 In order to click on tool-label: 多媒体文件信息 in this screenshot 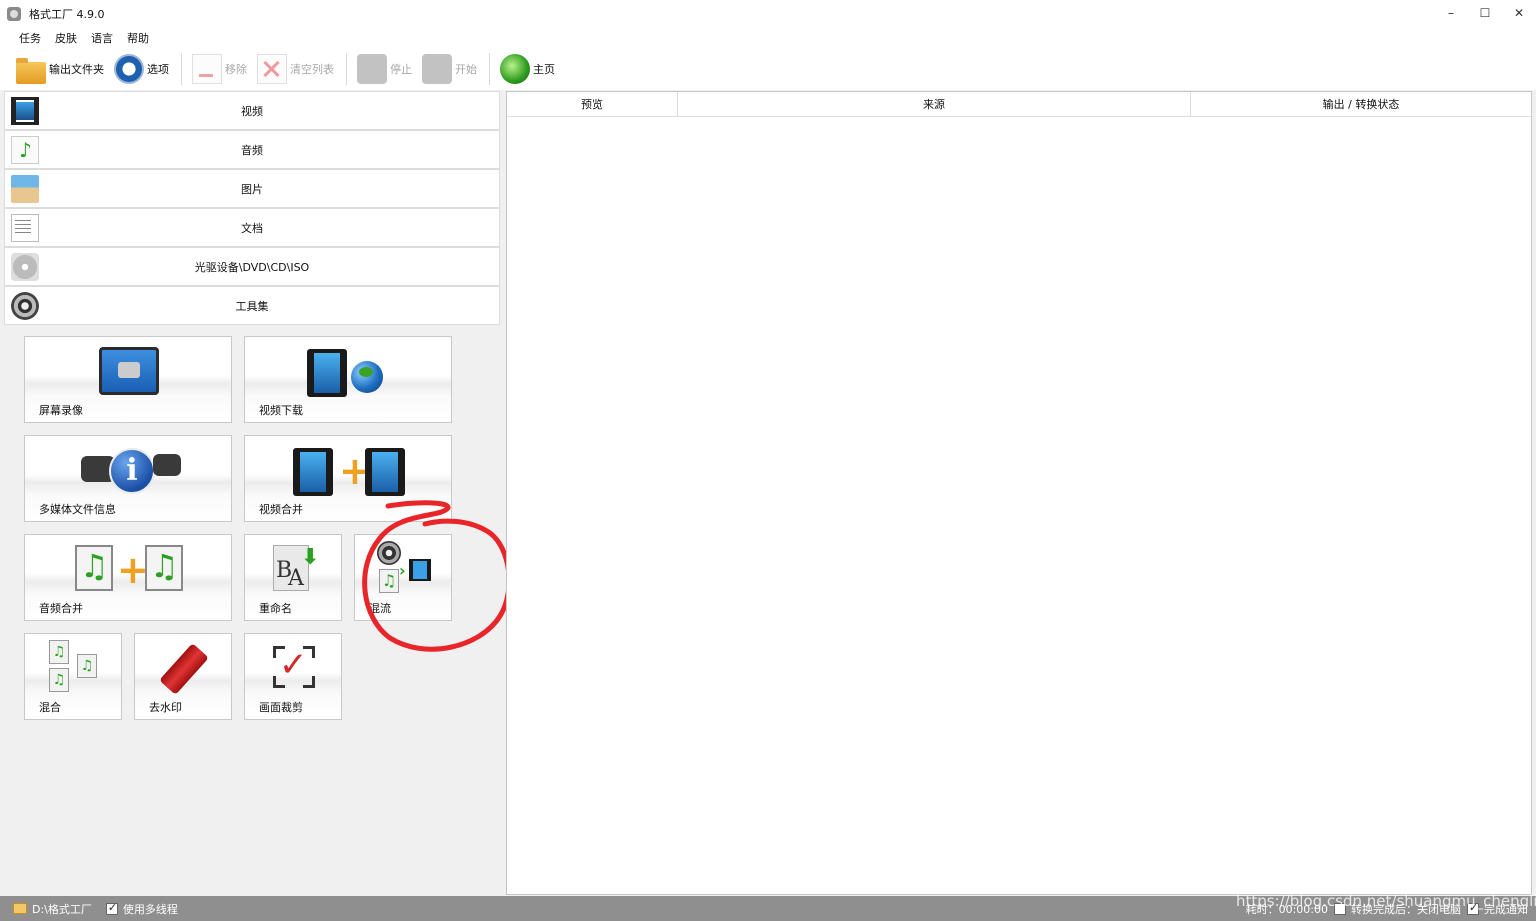, I will do `click(77, 509)`.